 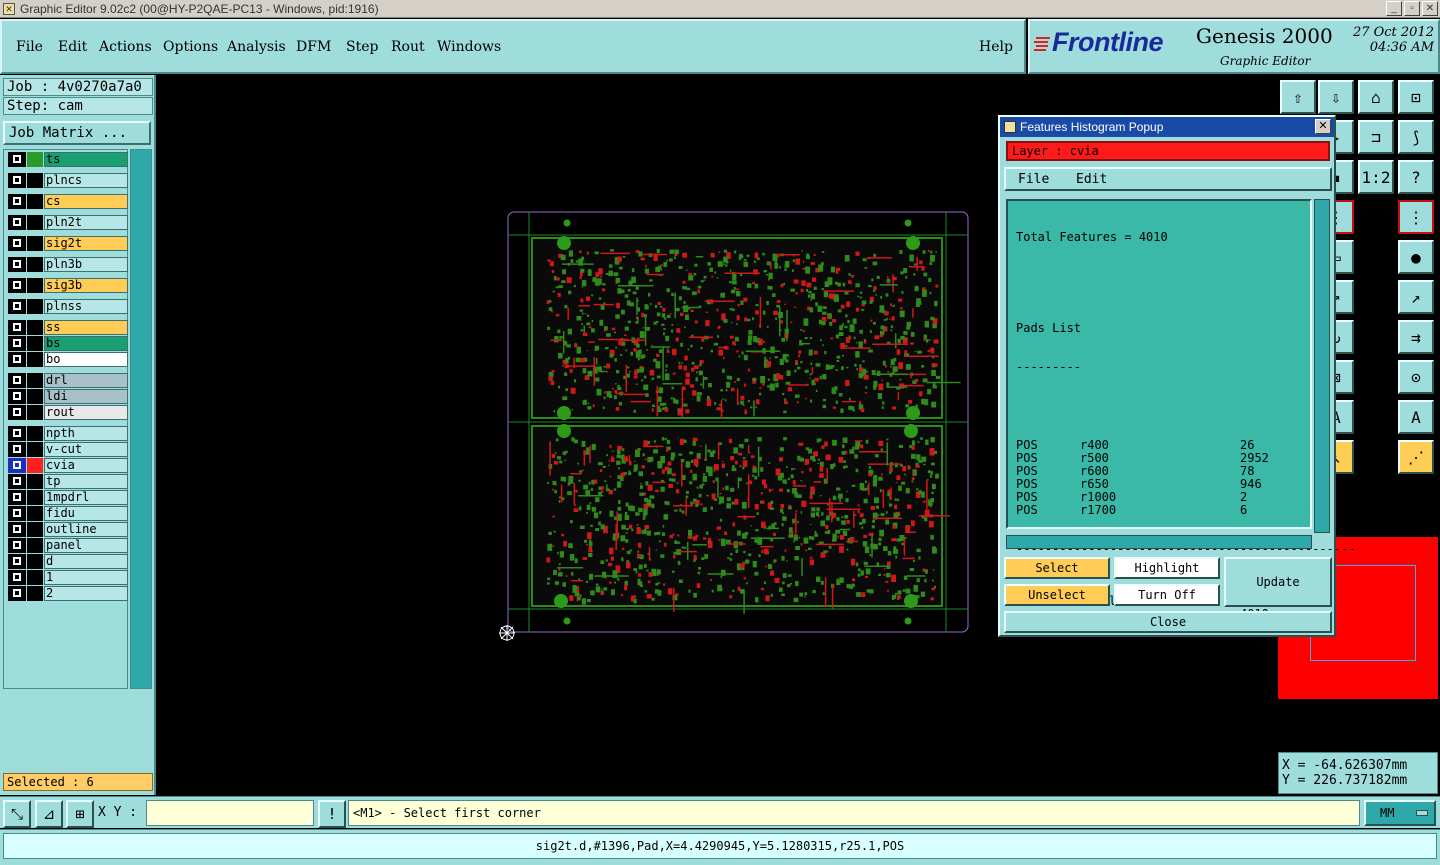 I want to click on grid-snap-icon: ⊞, so click(x=80, y=814).